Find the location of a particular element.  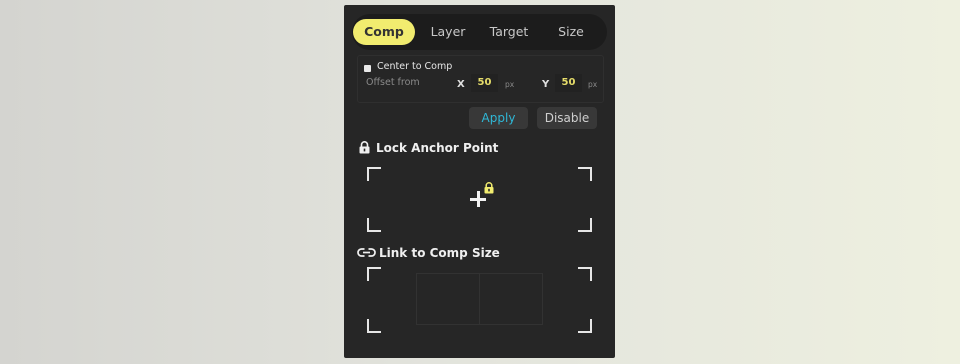

tab-bar: Comp Layer Target Size is located at coordinates (479, 32).